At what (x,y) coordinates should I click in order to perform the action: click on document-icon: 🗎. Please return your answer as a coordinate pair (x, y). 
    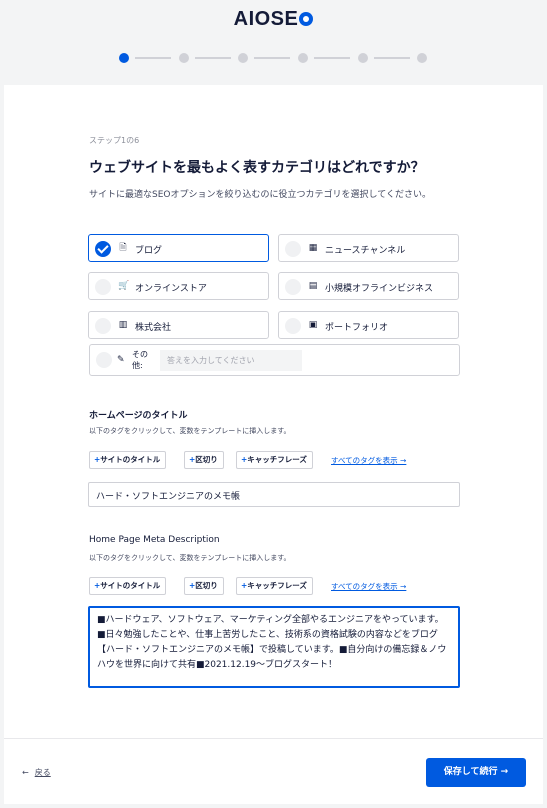
    Looking at the image, I should click on (123, 248).